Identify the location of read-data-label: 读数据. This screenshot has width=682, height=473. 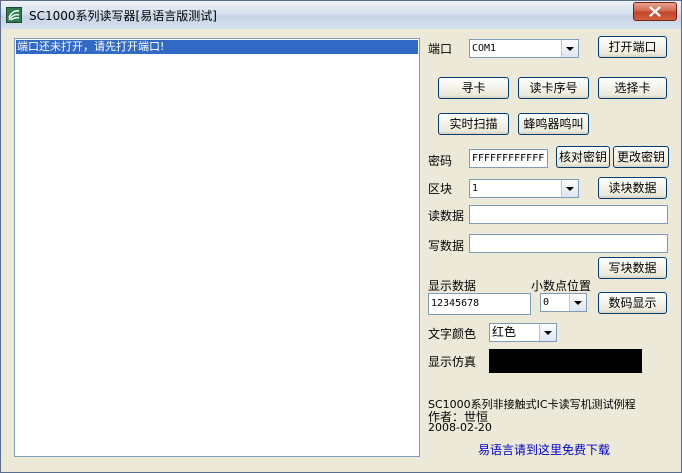
(446, 216).